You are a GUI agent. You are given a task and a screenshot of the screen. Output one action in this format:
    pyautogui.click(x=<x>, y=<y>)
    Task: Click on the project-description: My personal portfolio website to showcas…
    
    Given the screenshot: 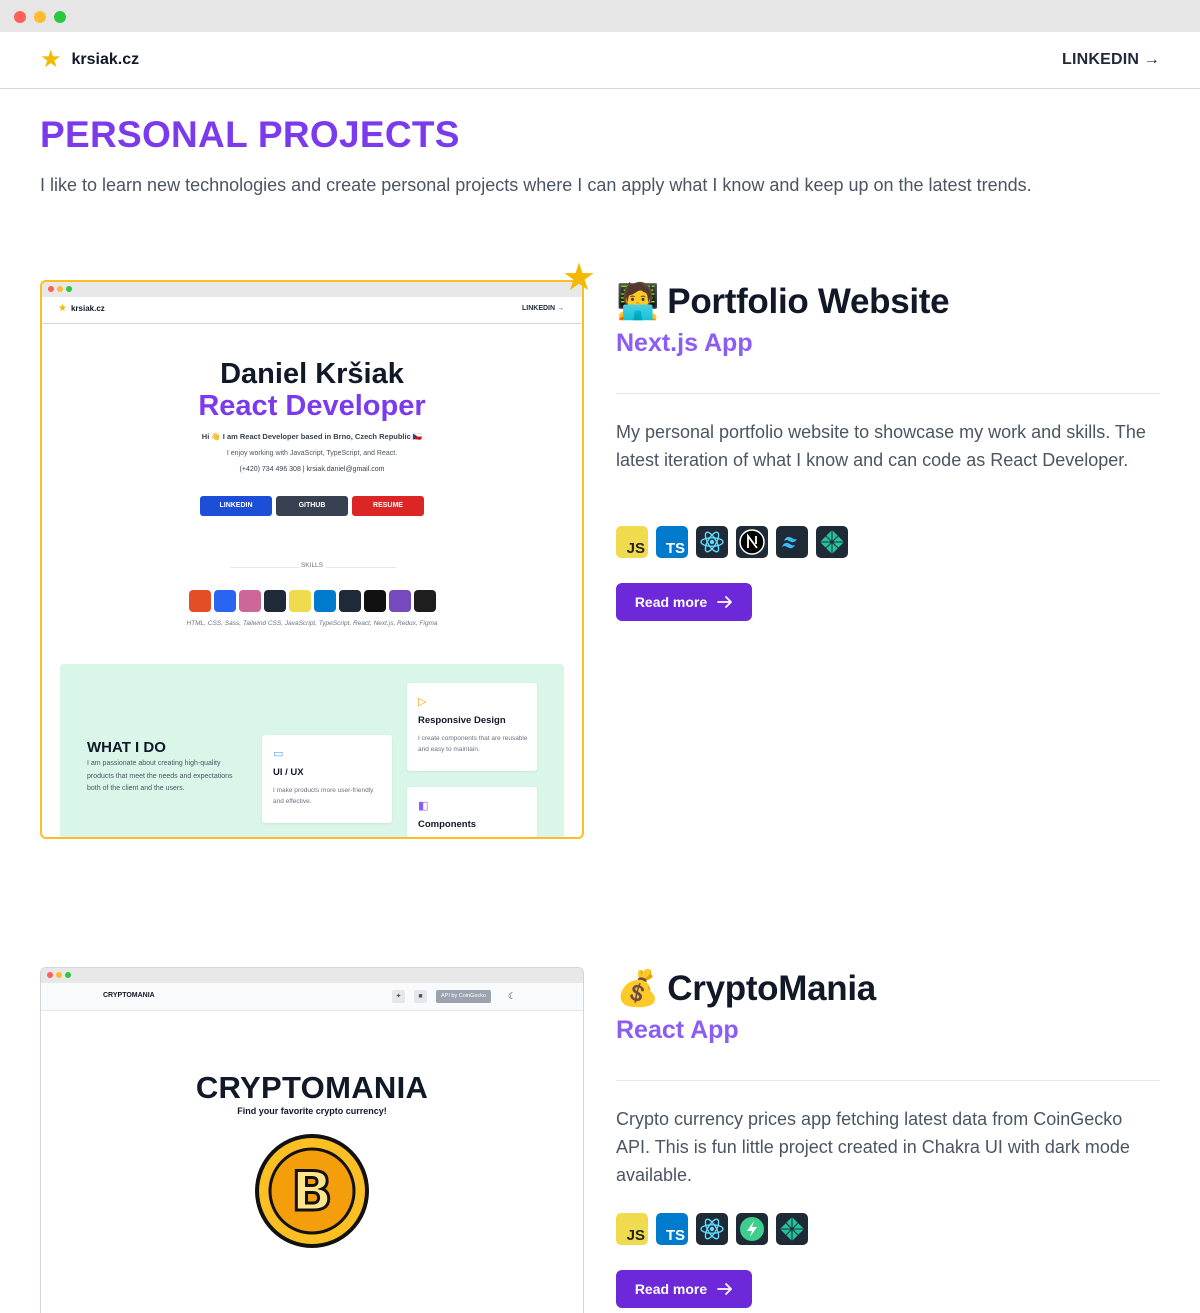 What is the action you would take?
    pyautogui.click(x=881, y=446)
    